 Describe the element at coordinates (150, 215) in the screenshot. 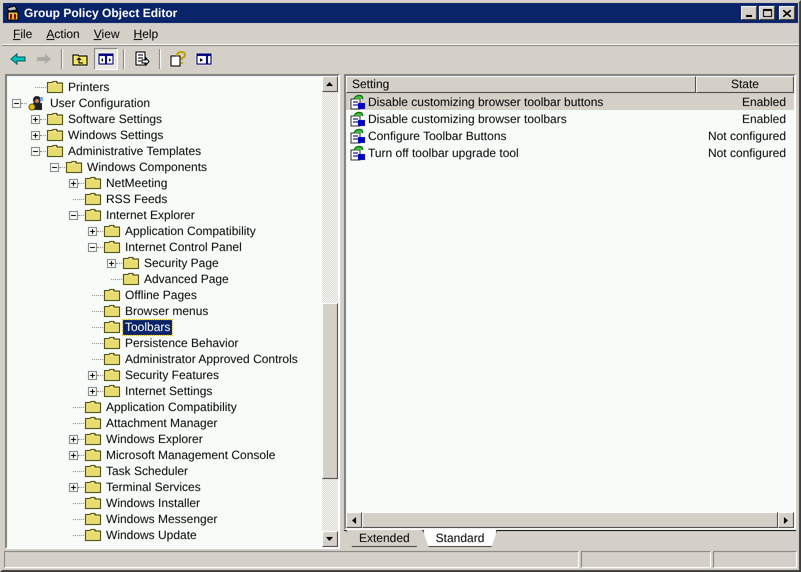

I see `tree-item: Internet Explorer` at that location.